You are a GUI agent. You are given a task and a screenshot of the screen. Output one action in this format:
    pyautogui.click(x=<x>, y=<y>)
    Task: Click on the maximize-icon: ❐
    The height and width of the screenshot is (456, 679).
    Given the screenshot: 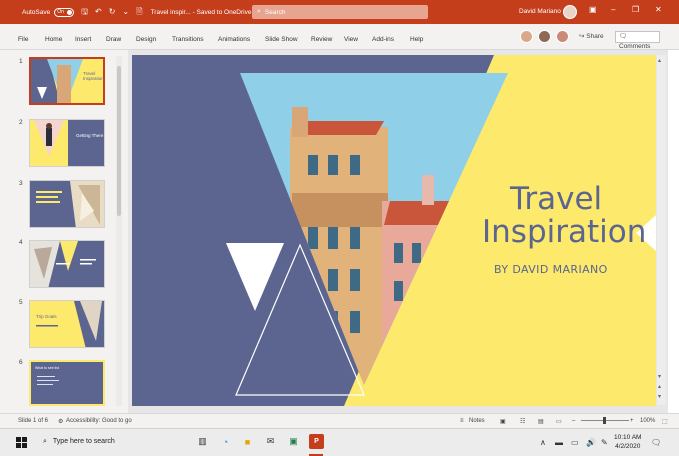 What is the action you would take?
    pyautogui.click(x=635, y=10)
    